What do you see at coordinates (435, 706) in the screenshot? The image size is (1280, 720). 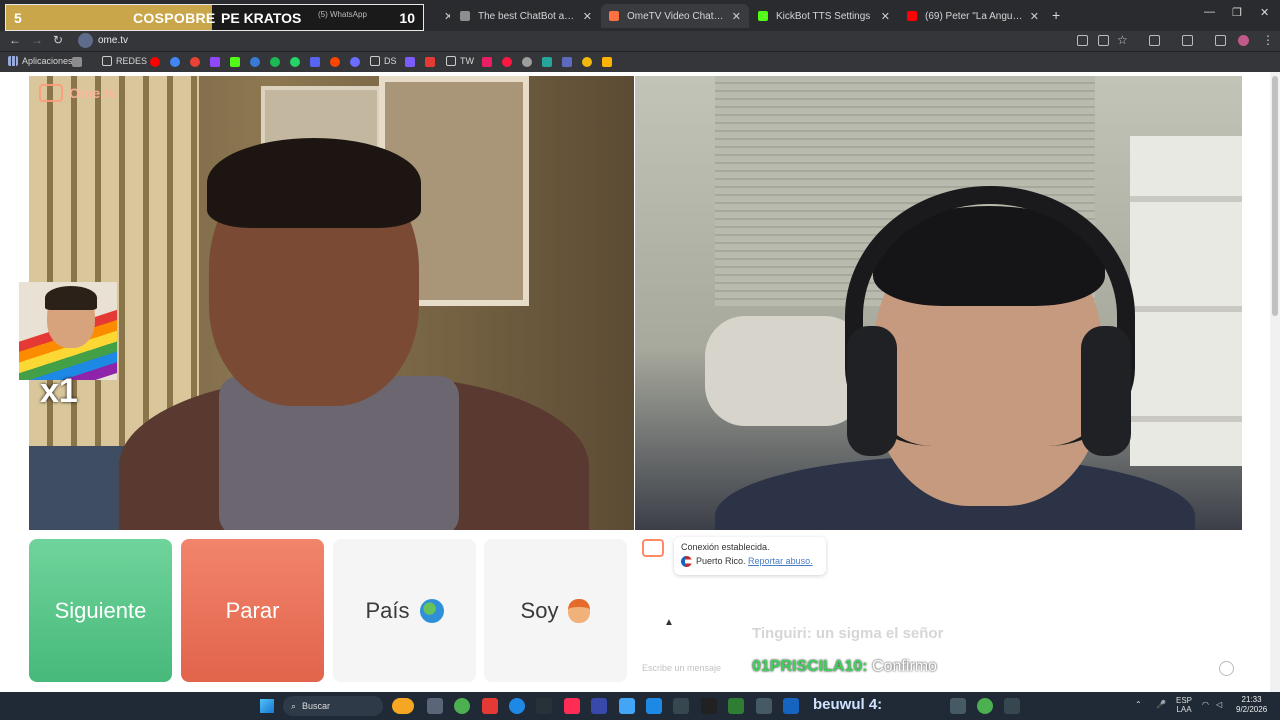 I see `task-view-icon` at bounding box center [435, 706].